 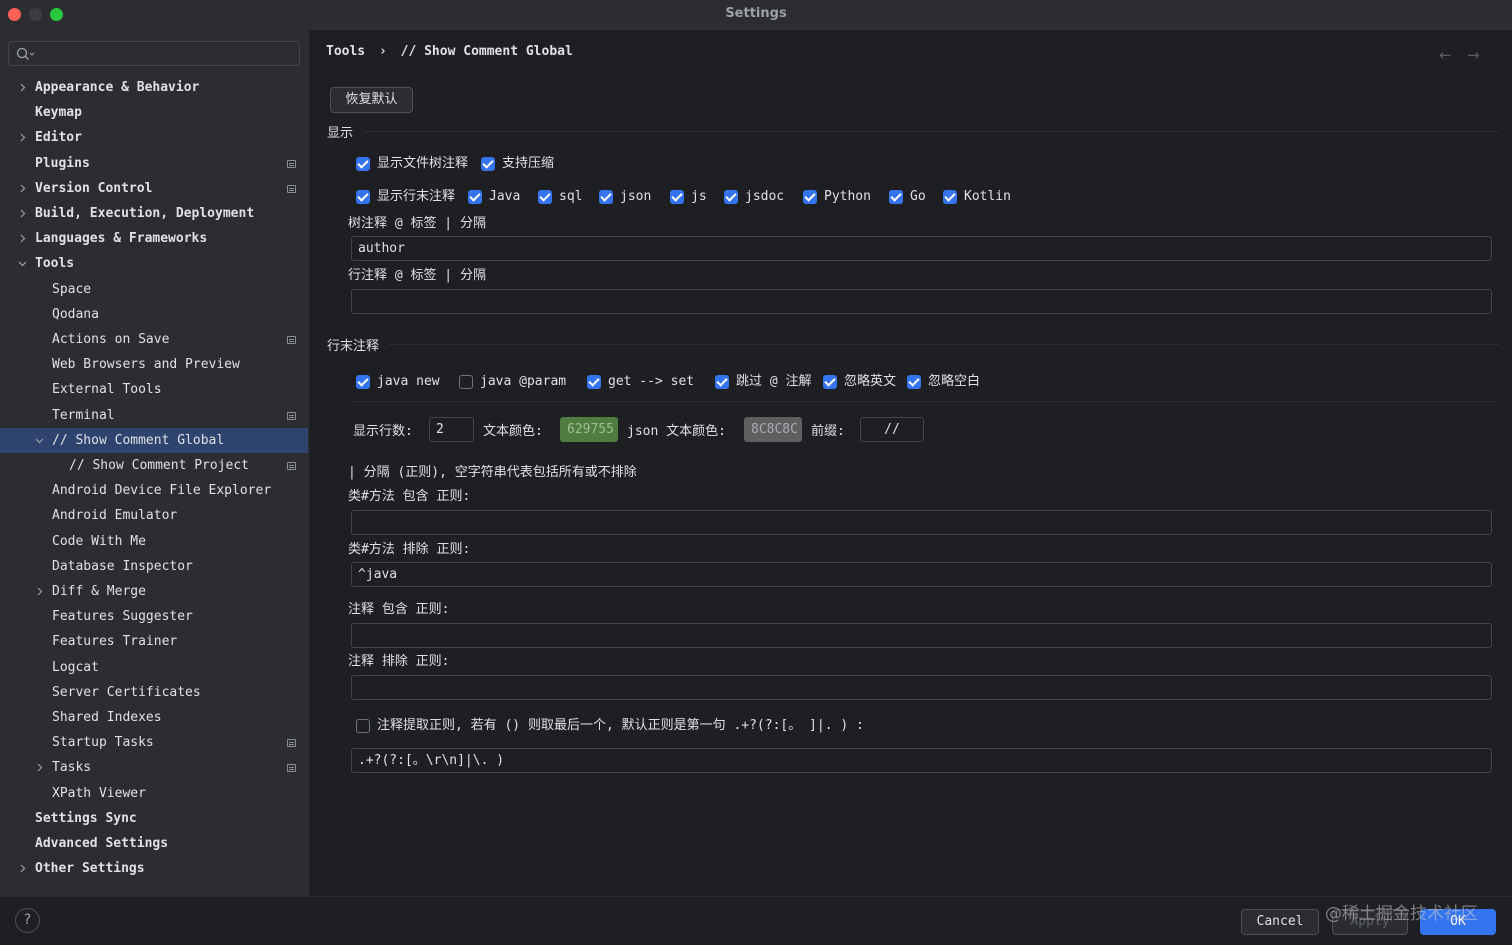 I want to click on sidebar-item-appearance-behavior: Appearance & Behavior, so click(x=154, y=87).